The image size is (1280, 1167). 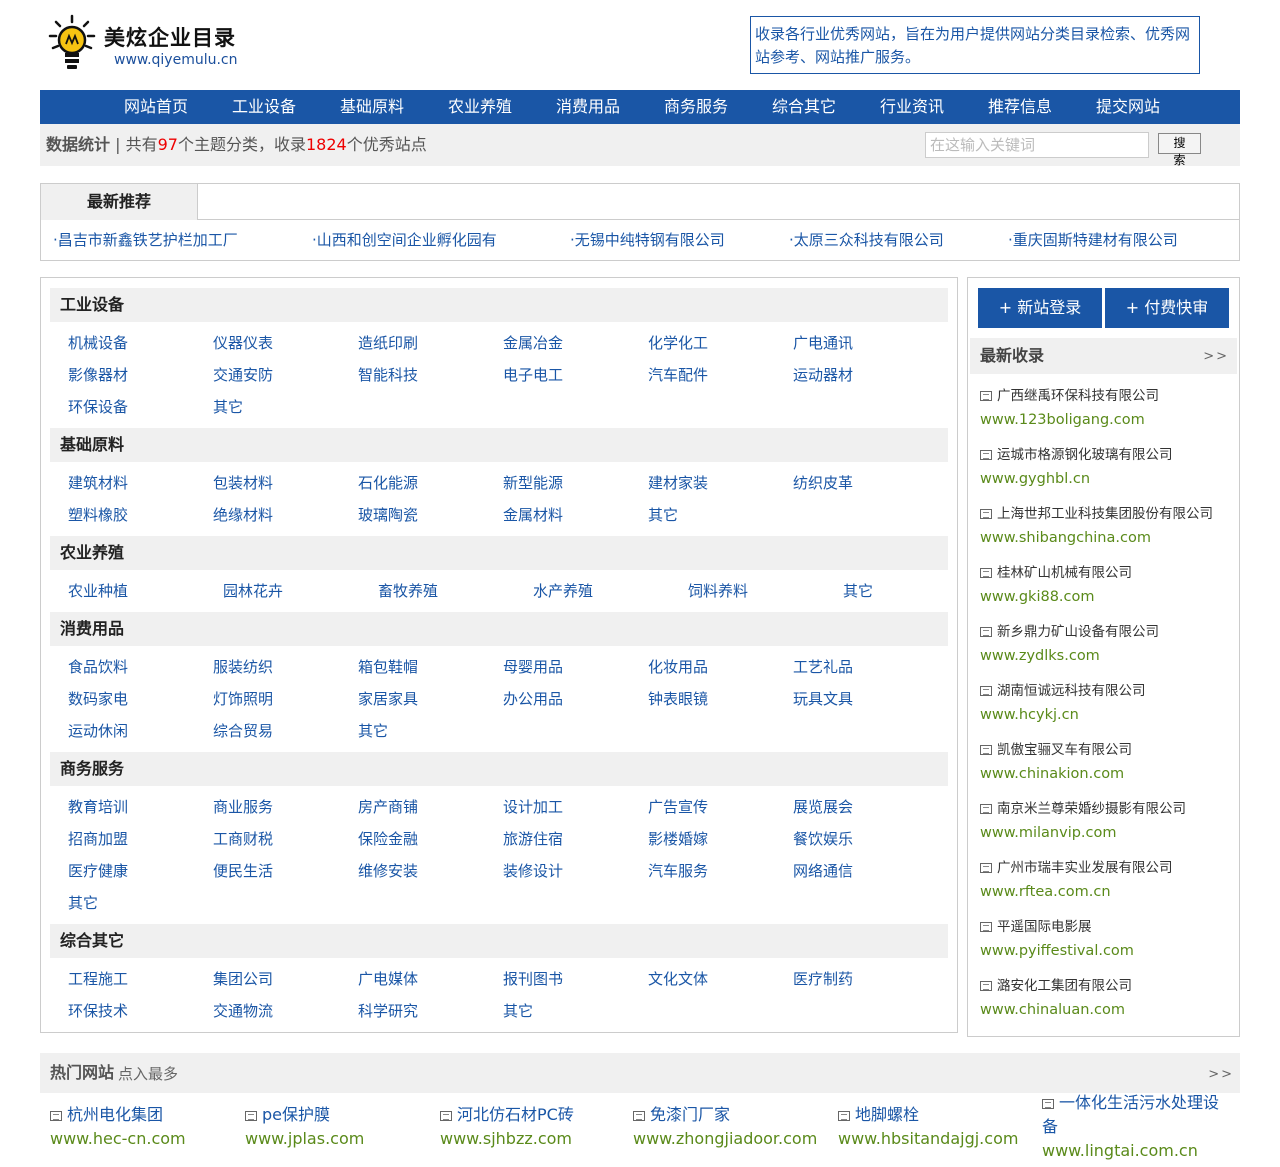 What do you see at coordinates (1107, 632) in the screenshot?
I see `latest-item-name: 新乡鼎力矿山设备有限公司` at bounding box center [1107, 632].